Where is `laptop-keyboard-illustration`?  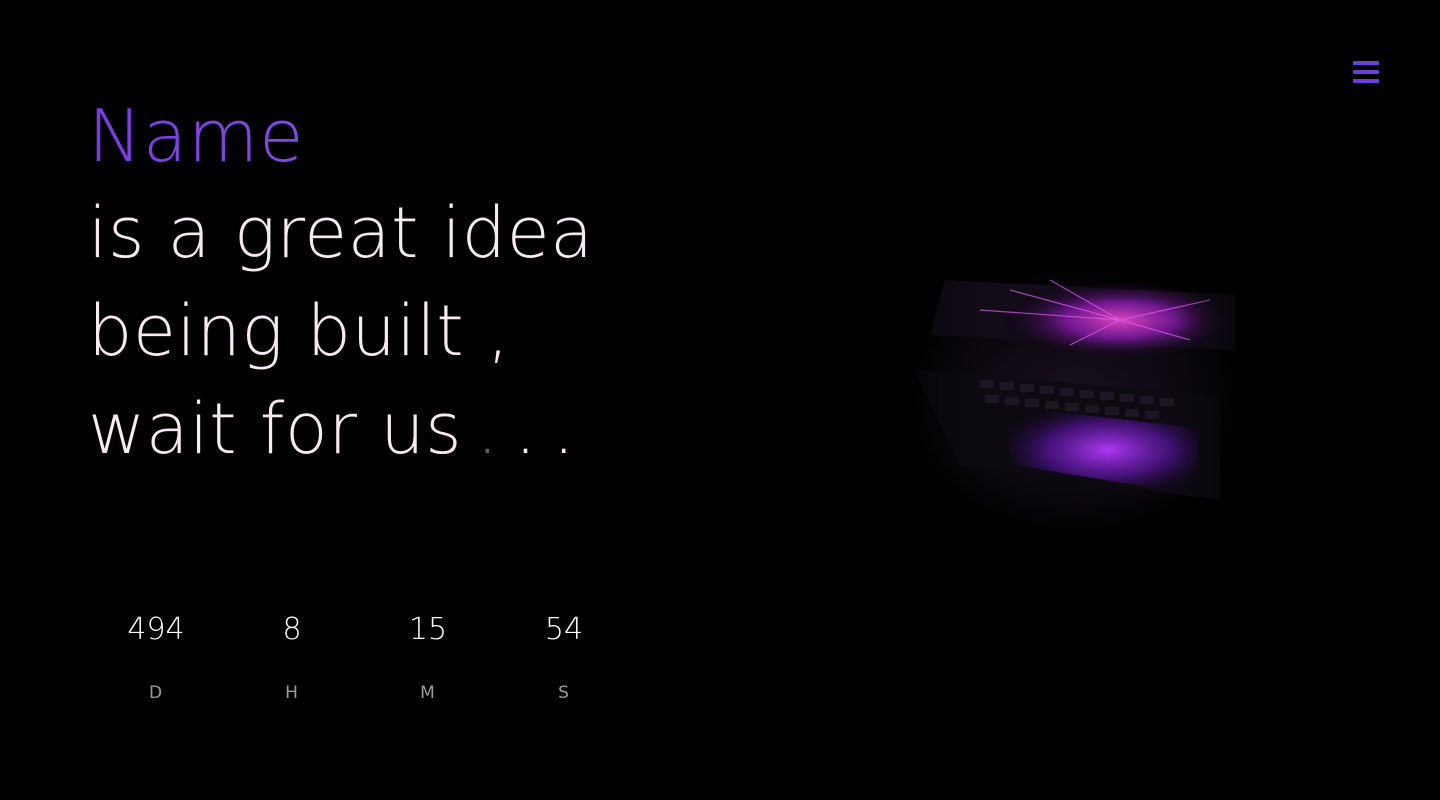
laptop-keyboard-illustration is located at coordinates (1070, 400).